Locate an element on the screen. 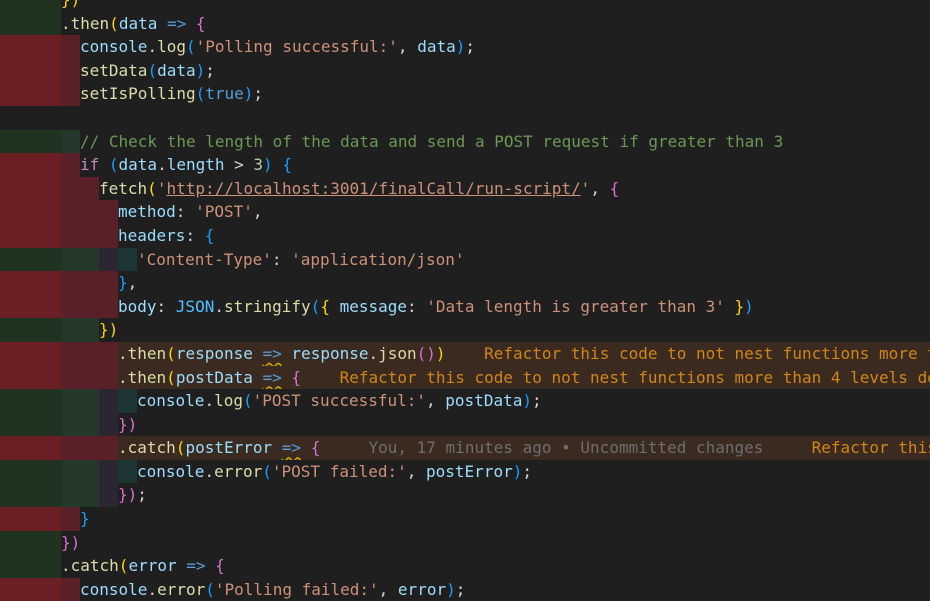 The image size is (930, 601). code-line: setIsPolling(true); is located at coordinates (465, 94).